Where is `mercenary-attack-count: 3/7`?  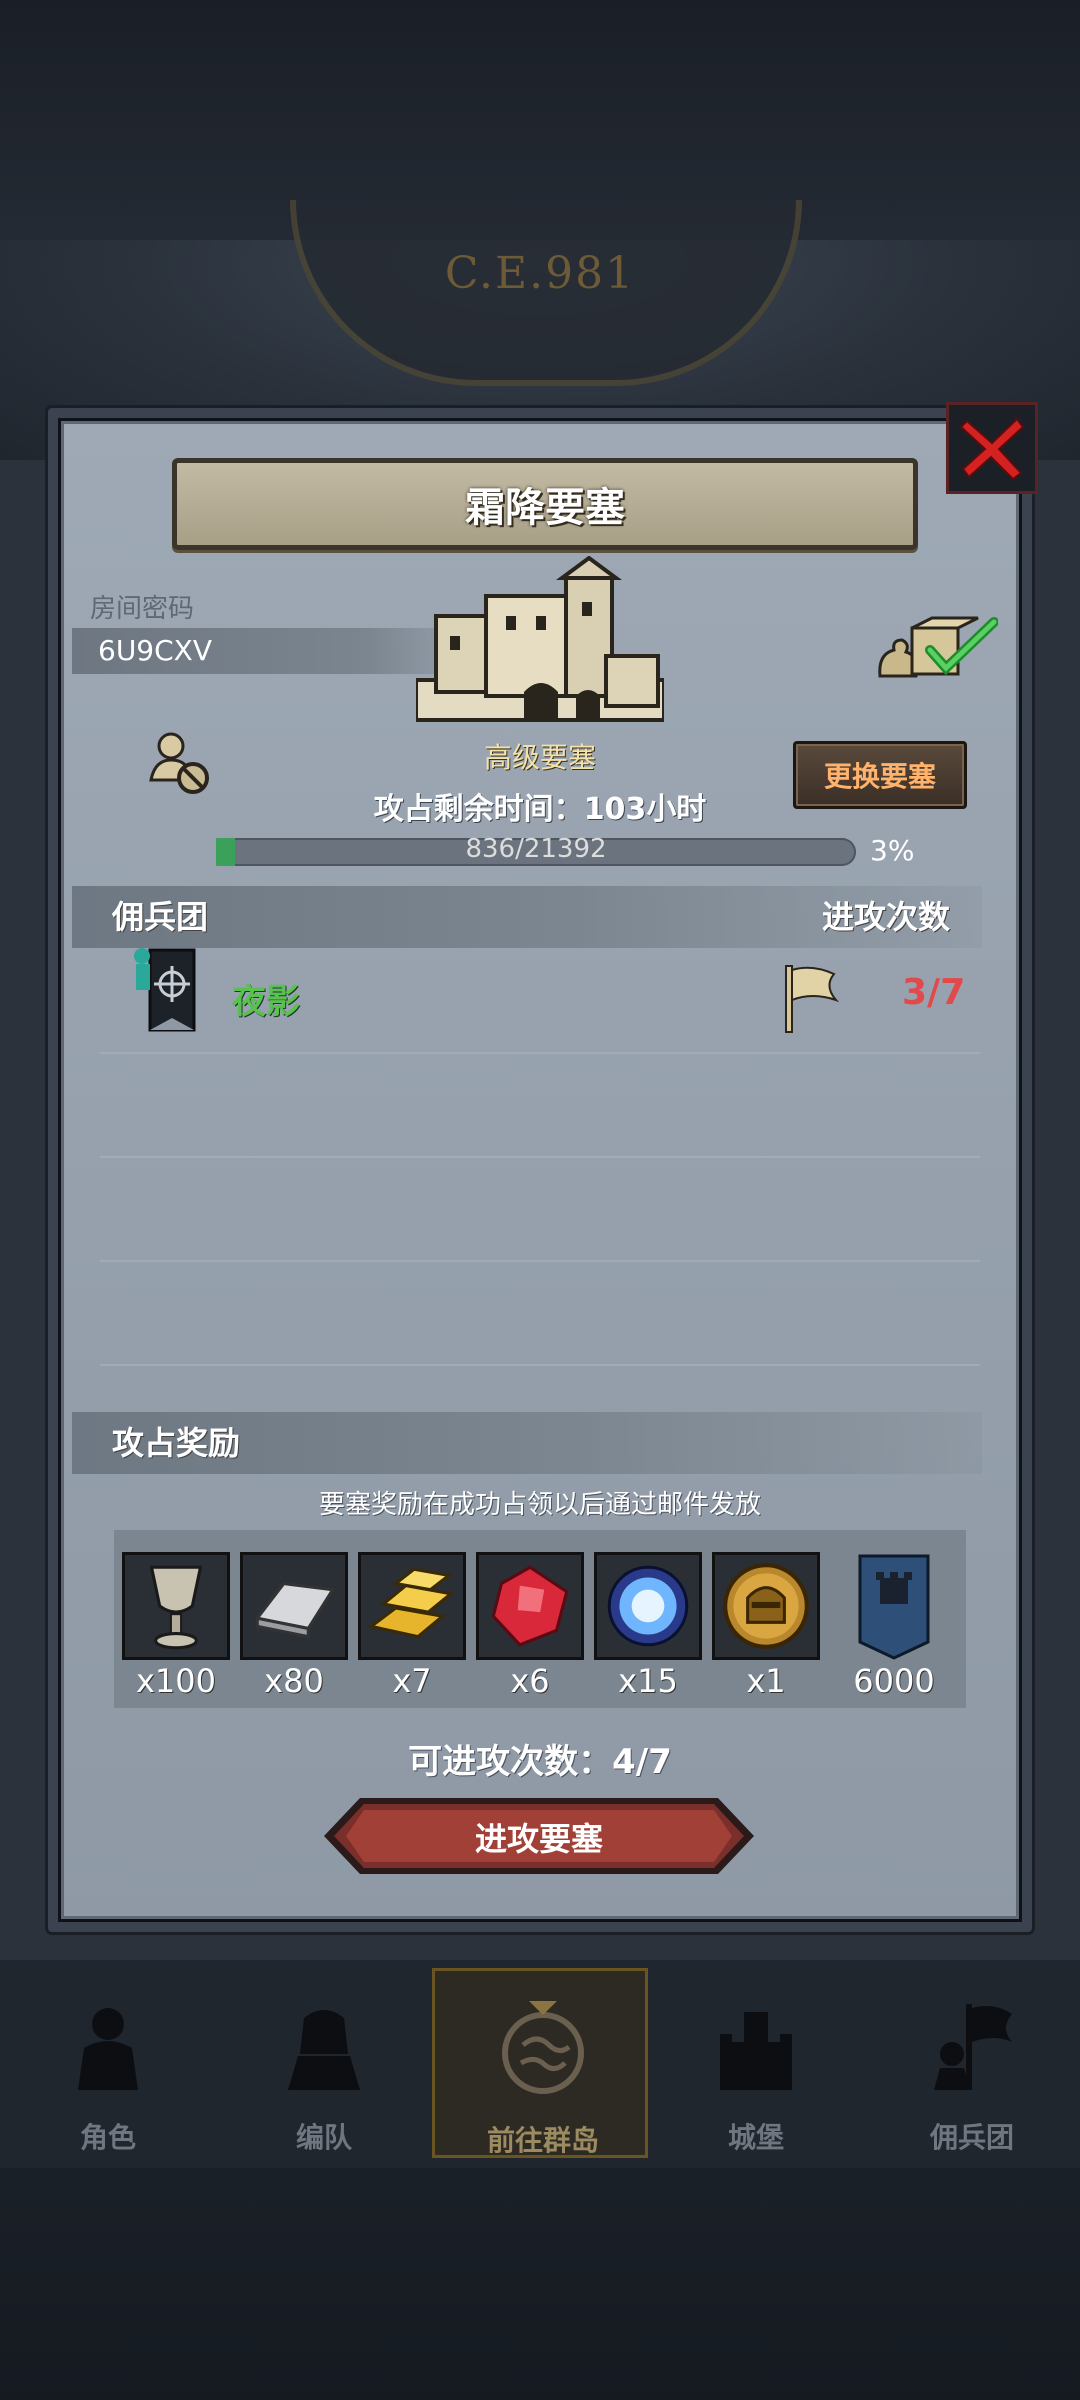
mercenary-attack-count: 3/7 is located at coordinates (934, 992).